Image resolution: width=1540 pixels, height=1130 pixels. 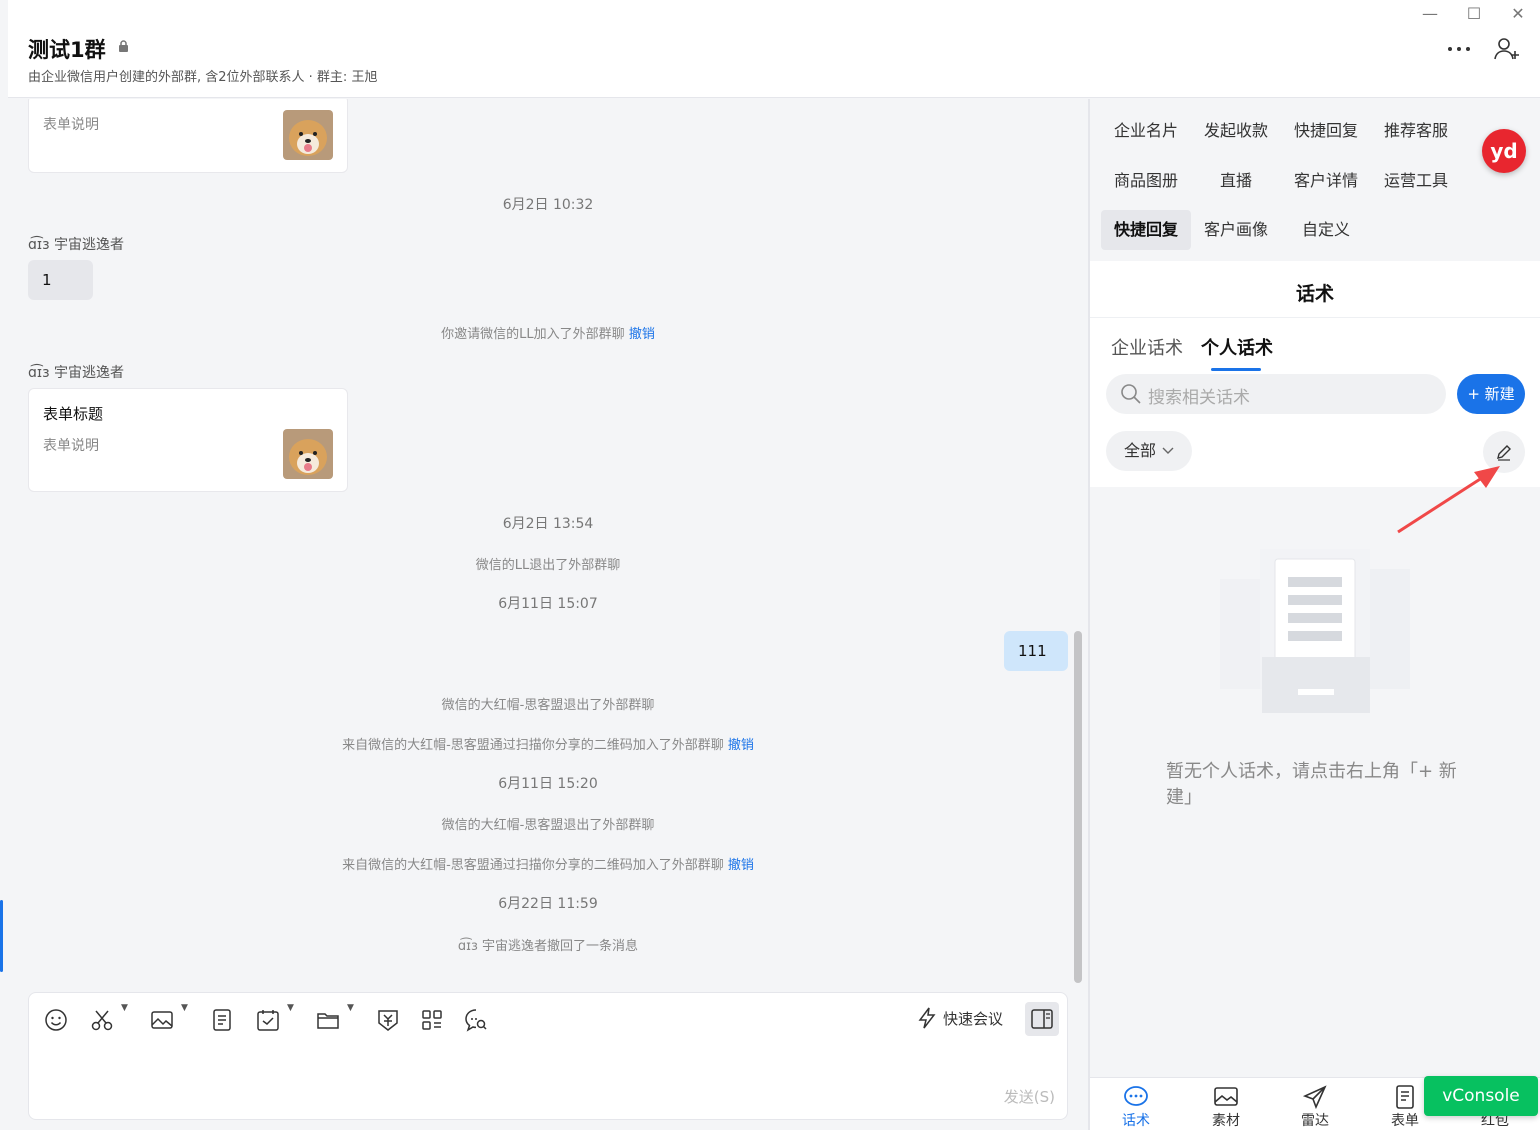 What do you see at coordinates (548, 1056) in the screenshot?
I see `message-composer: ▼ ▼ ▼ ▼ 快速会议 发送(S)` at bounding box center [548, 1056].